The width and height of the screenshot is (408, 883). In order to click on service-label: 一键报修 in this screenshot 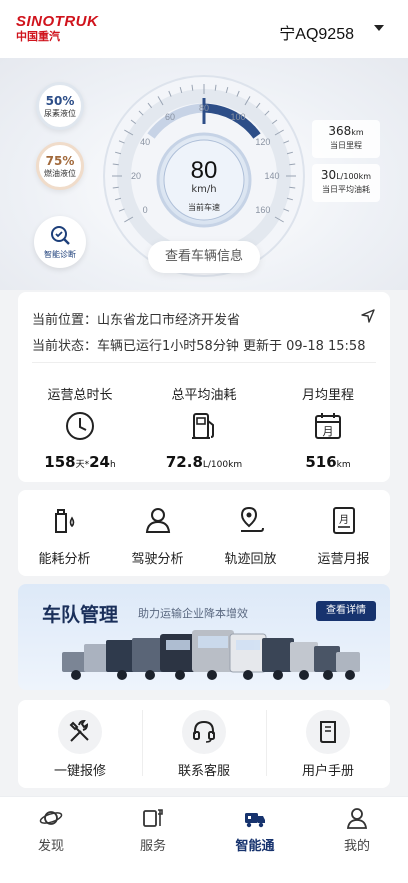, I will do `click(79, 771)`.